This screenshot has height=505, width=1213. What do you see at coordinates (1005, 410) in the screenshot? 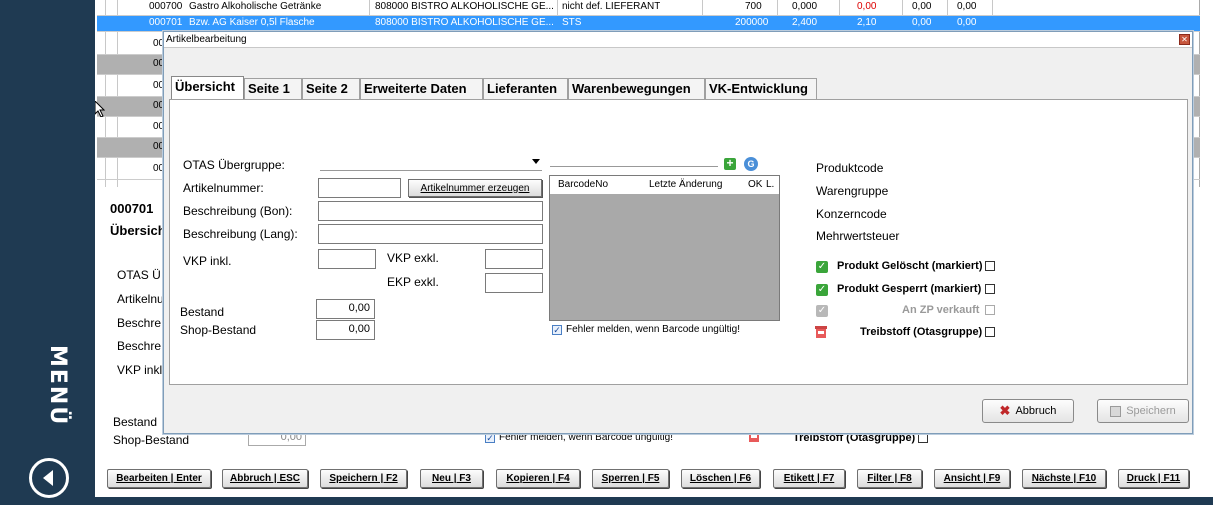
I see `close-icon: ✖` at bounding box center [1005, 410].